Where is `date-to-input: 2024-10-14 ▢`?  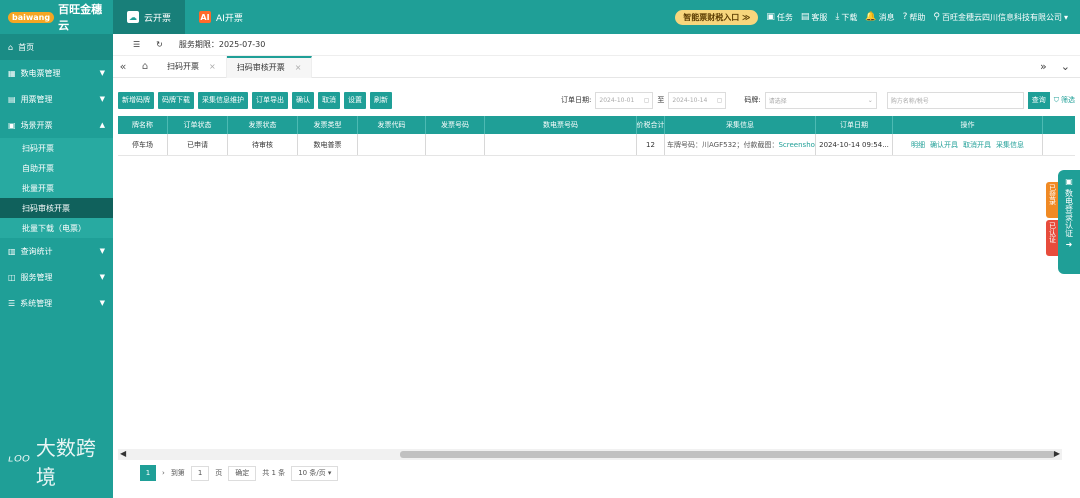
date-to-input: 2024-10-14 ▢ is located at coordinates (697, 100).